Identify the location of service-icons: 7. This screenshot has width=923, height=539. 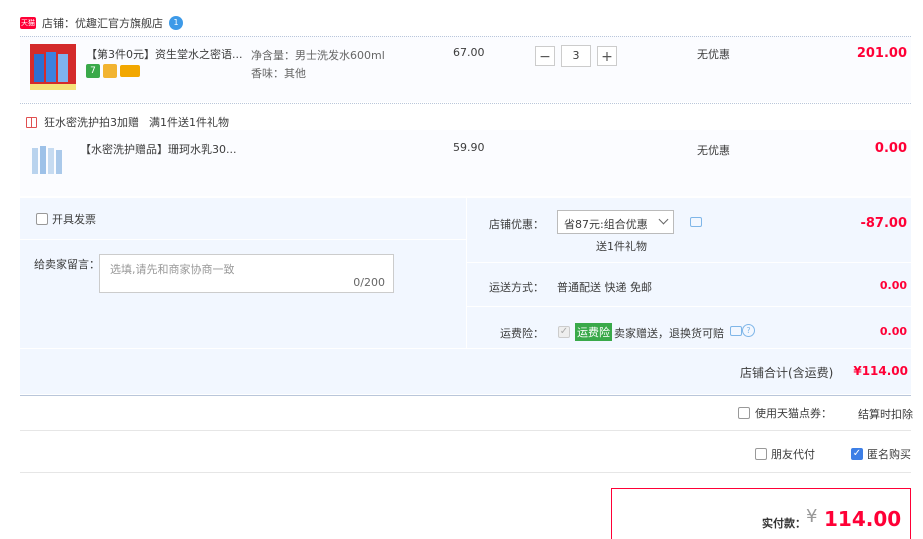
(113, 71).